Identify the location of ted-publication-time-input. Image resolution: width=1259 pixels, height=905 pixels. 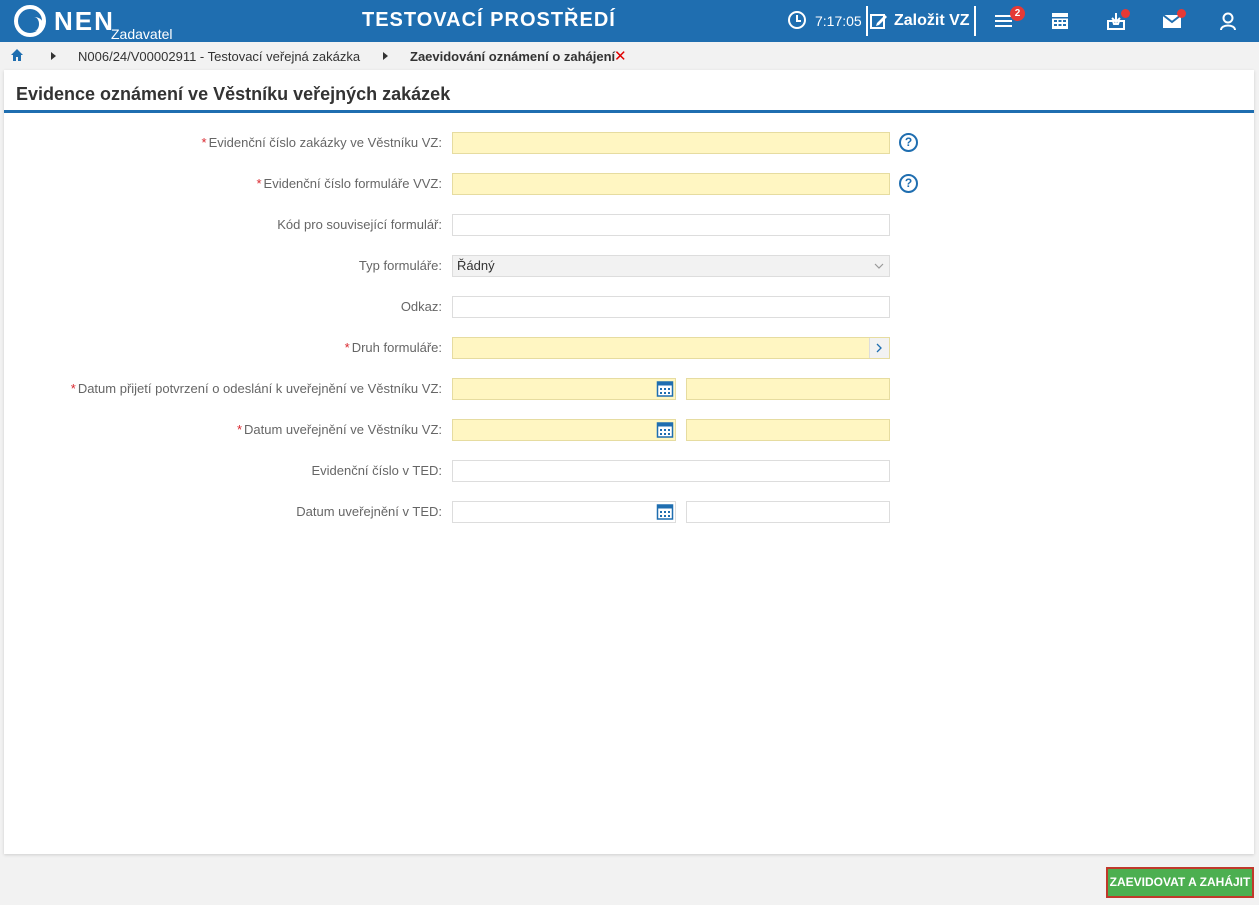
(788, 512).